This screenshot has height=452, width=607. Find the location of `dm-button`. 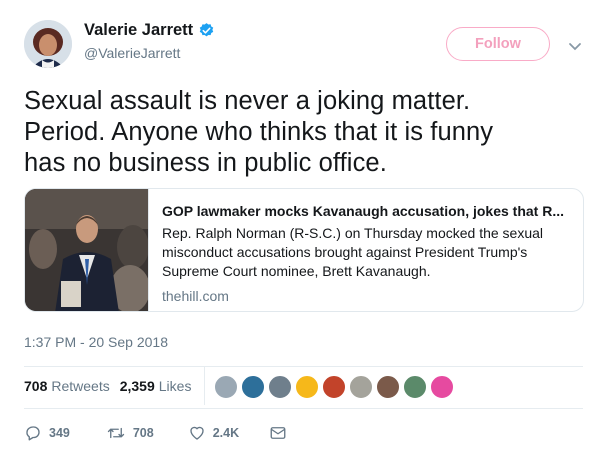

dm-button is located at coordinates (278, 433).